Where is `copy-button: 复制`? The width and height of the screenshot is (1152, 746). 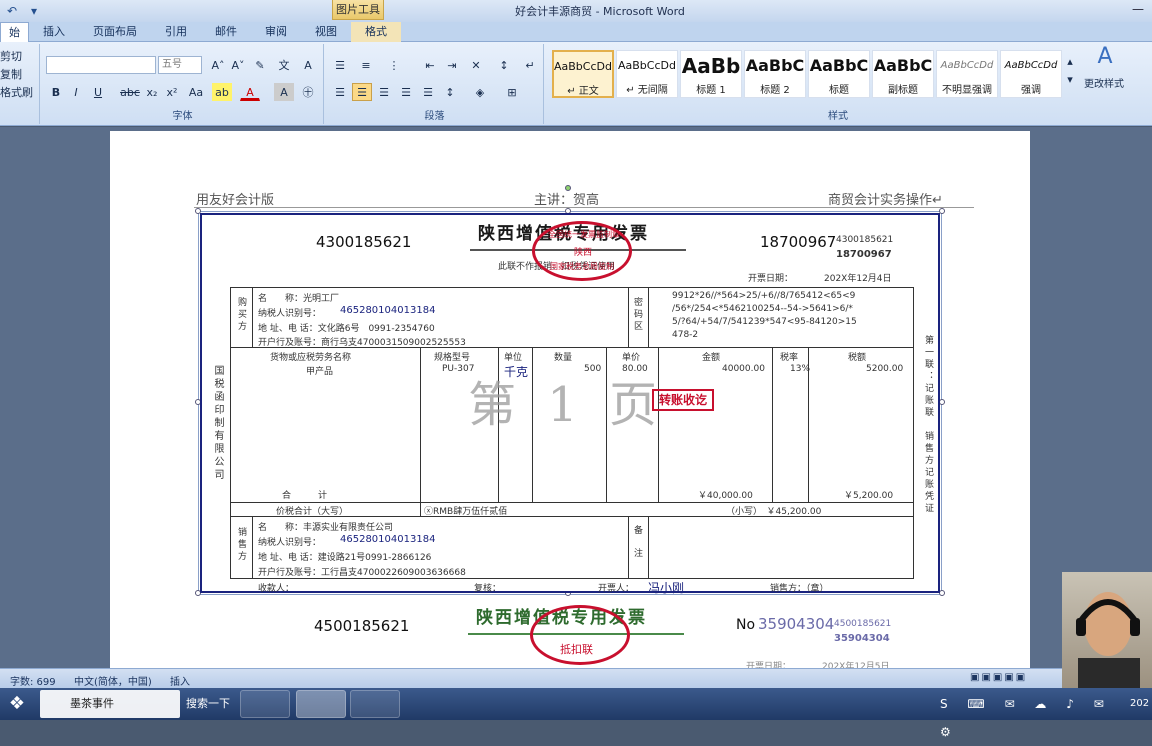
copy-button: 复制 is located at coordinates (11, 75).